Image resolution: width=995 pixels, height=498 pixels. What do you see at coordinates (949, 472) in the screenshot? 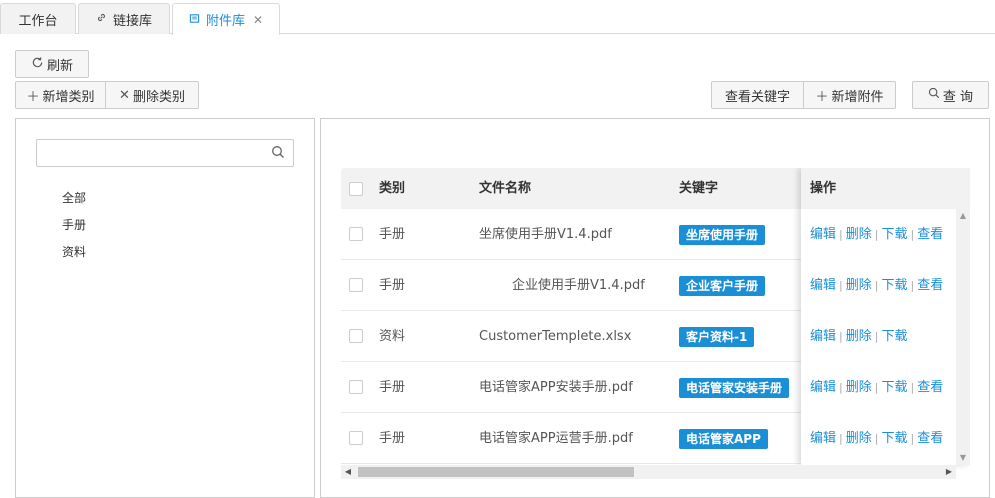
I see `scroll-right-icon: ▶` at bounding box center [949, 472].